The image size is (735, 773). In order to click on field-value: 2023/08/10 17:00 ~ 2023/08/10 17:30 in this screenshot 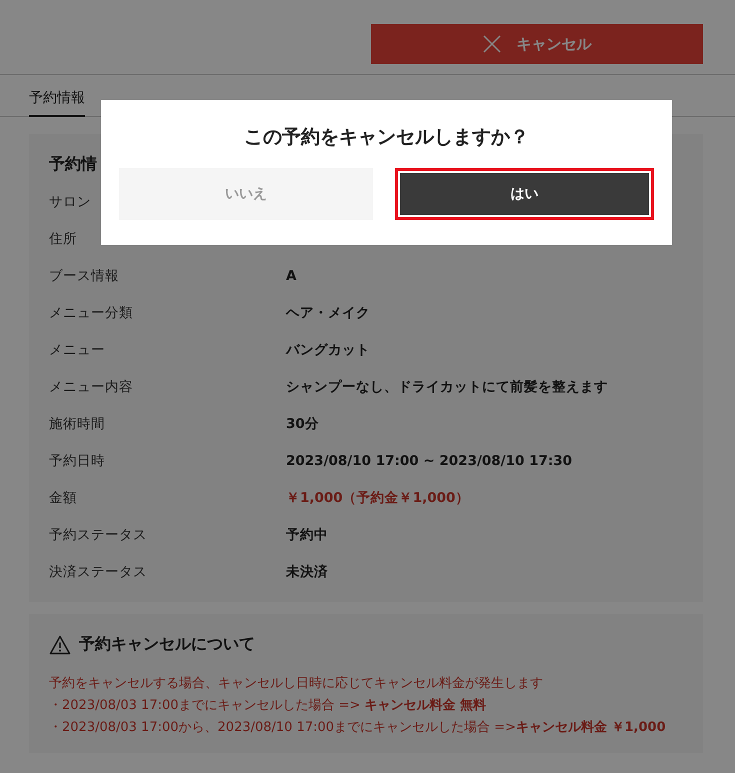, I will do `click(430, 460)`.